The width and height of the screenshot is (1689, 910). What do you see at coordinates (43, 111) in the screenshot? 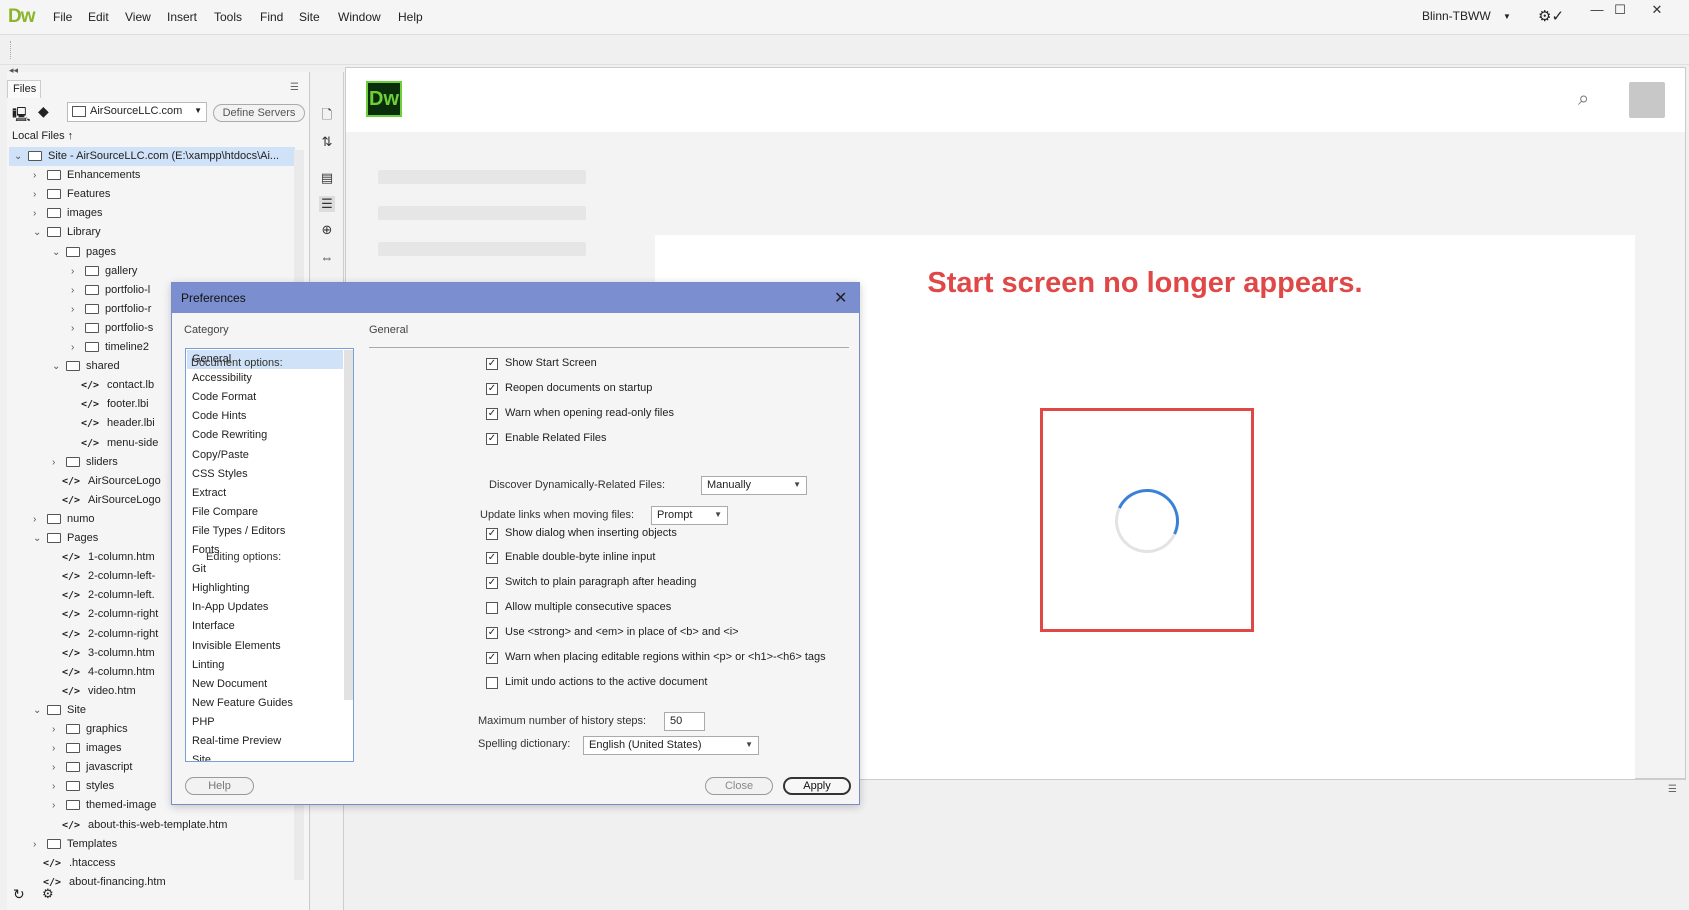
I see `git-icon: ◆` at bounding box center [43, 111].